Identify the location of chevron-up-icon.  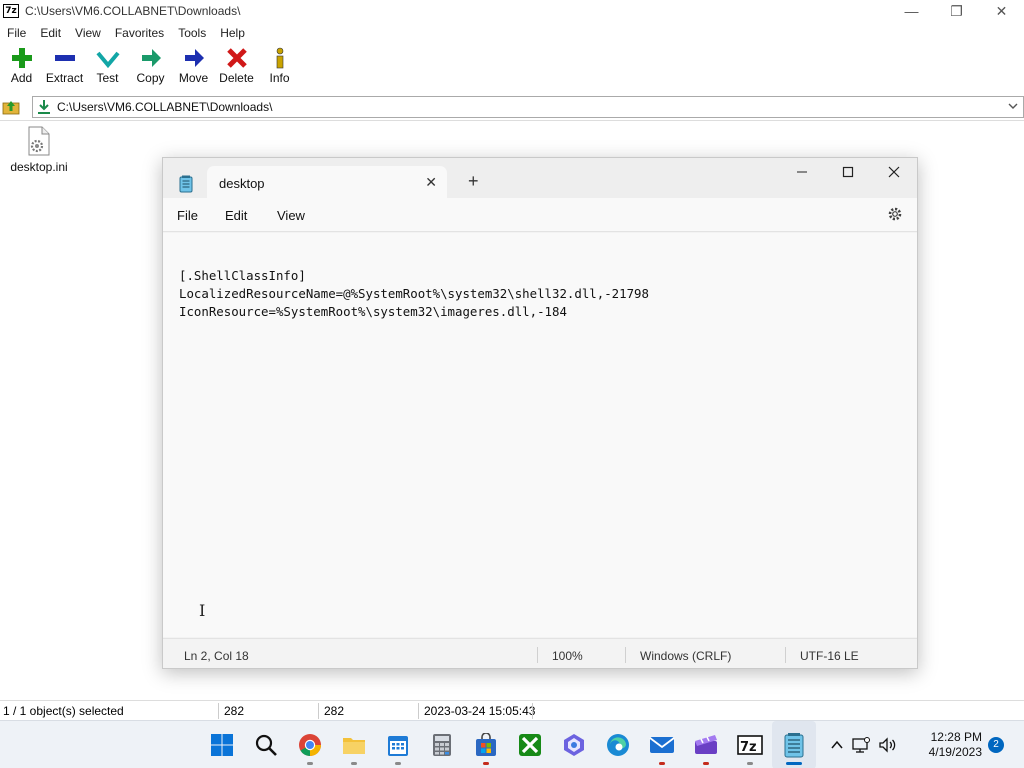
(837, 745).